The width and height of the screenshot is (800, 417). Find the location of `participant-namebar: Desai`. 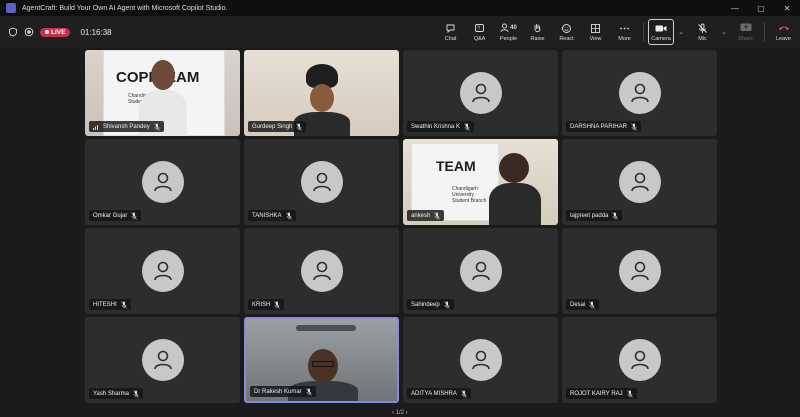

participant-namebar: Desai is located at coordinates (583, 304).